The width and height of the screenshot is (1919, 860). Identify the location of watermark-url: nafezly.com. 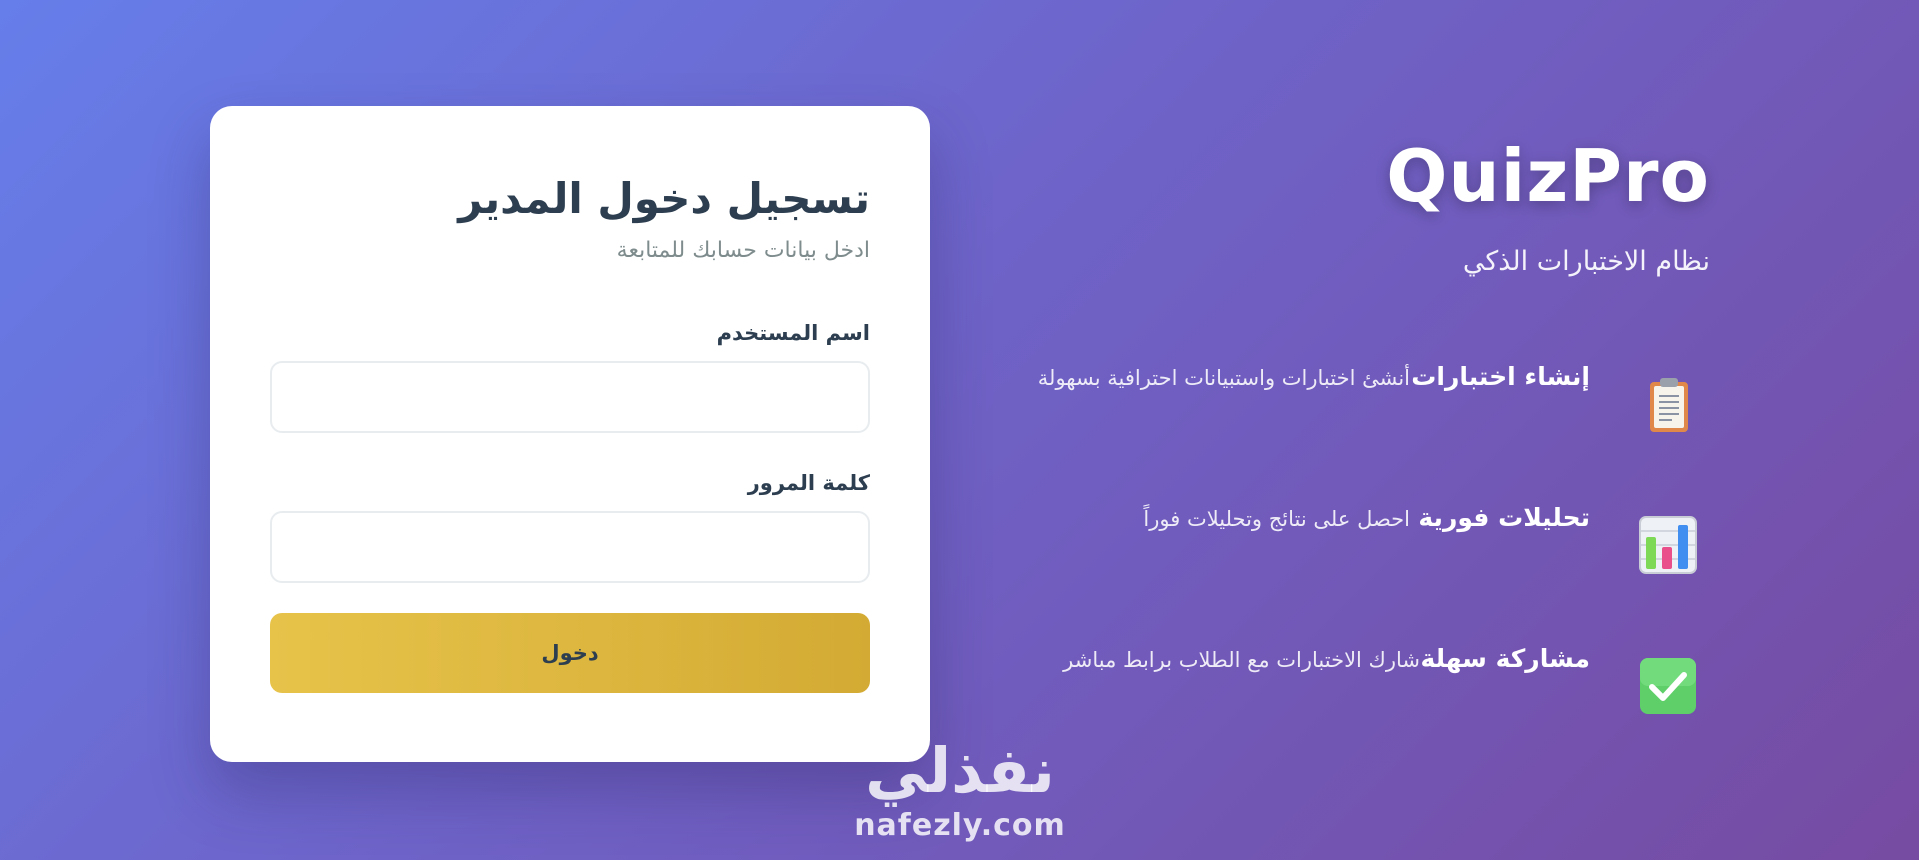
(960, 825).